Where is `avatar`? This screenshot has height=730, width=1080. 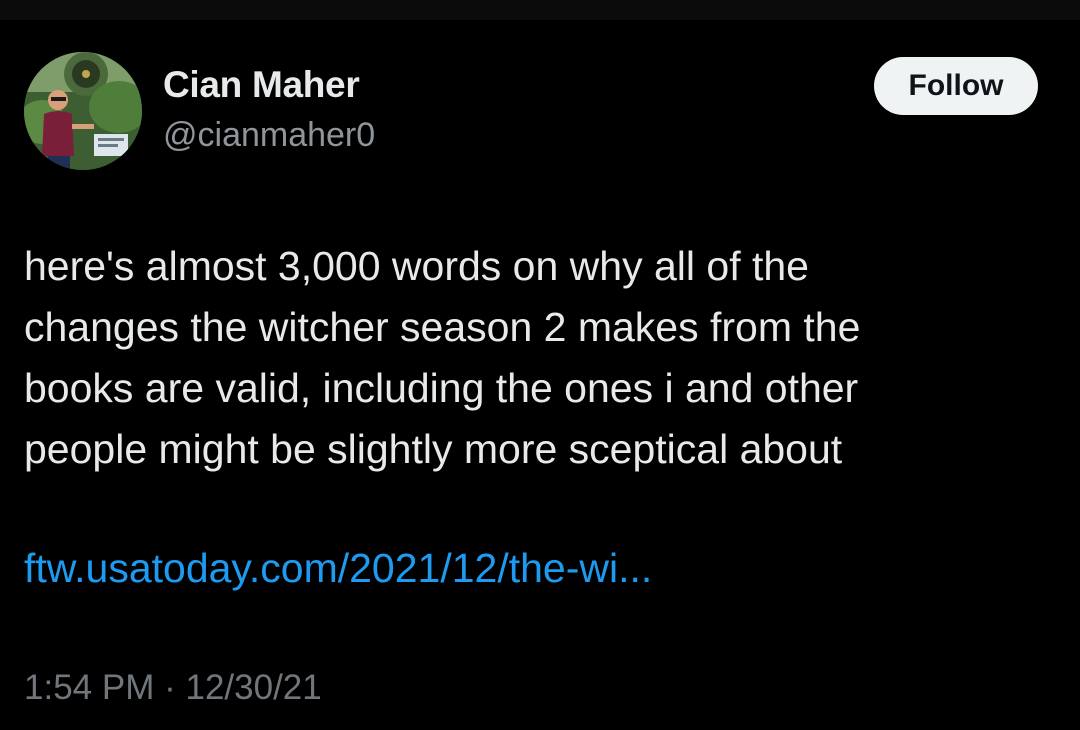 avatar is located at coordinates (83, 111).